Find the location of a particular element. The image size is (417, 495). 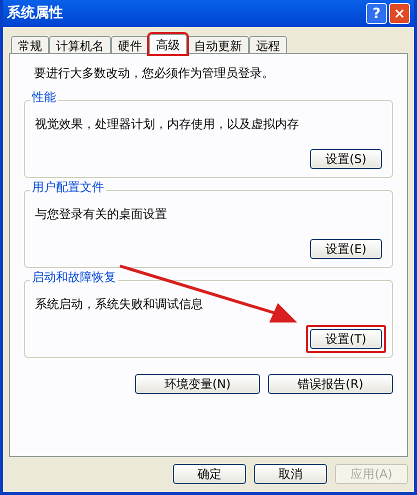

window-title: 系统属性 is located at coordinates (35, 13).